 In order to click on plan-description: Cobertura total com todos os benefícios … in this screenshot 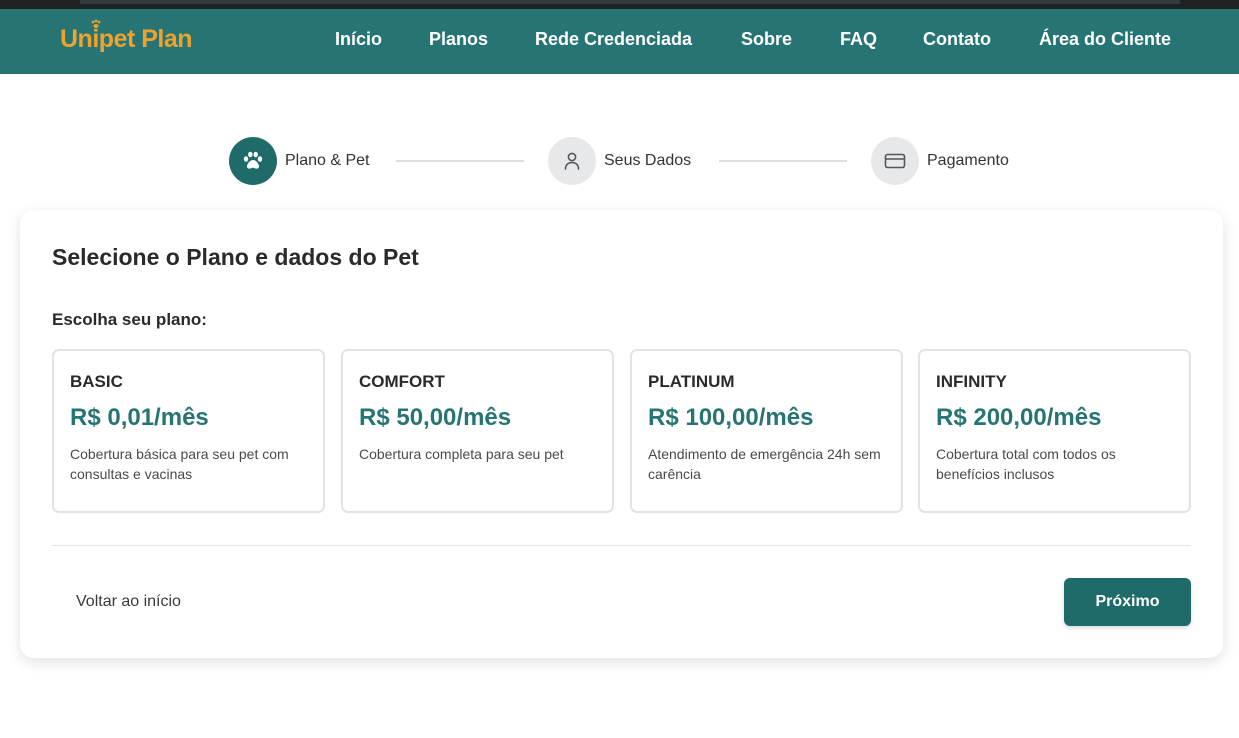, I will do `click(1026, 464)`.